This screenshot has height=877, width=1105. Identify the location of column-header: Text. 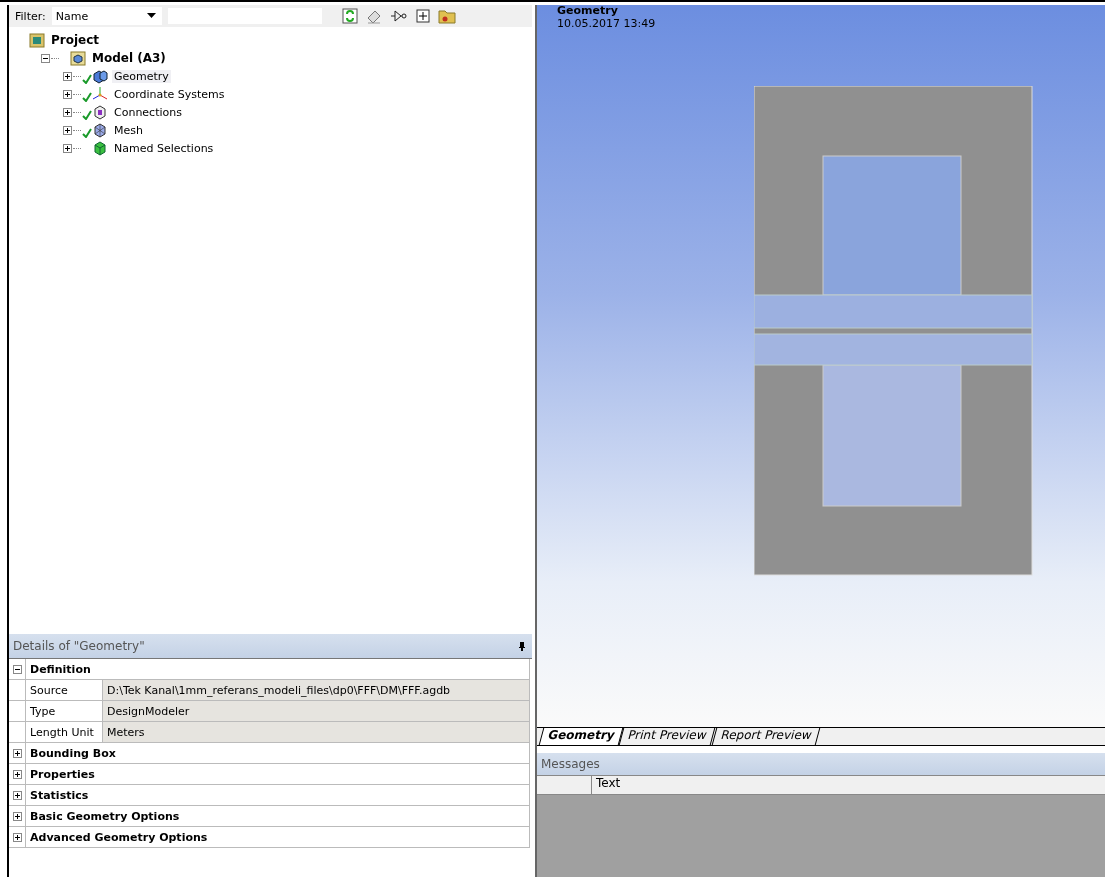
(606, 785).